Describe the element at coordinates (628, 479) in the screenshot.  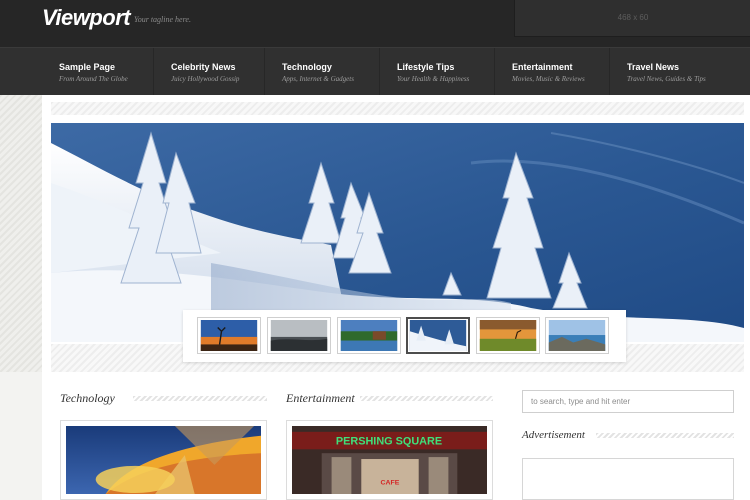
I see `advertisement-box` at that location.